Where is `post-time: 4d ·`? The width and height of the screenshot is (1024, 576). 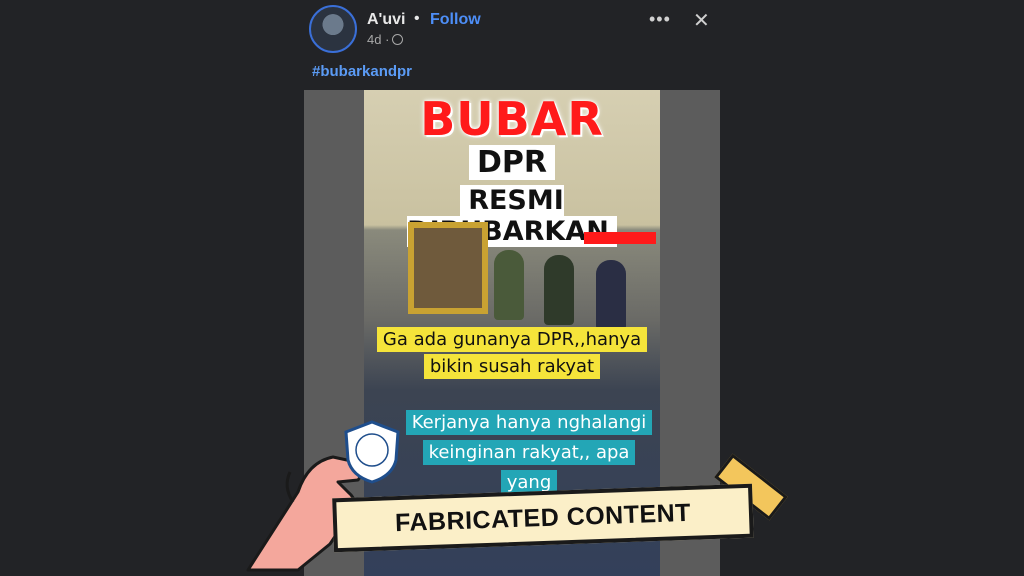
post-time: 4d · is located at coordinates (378, 39).